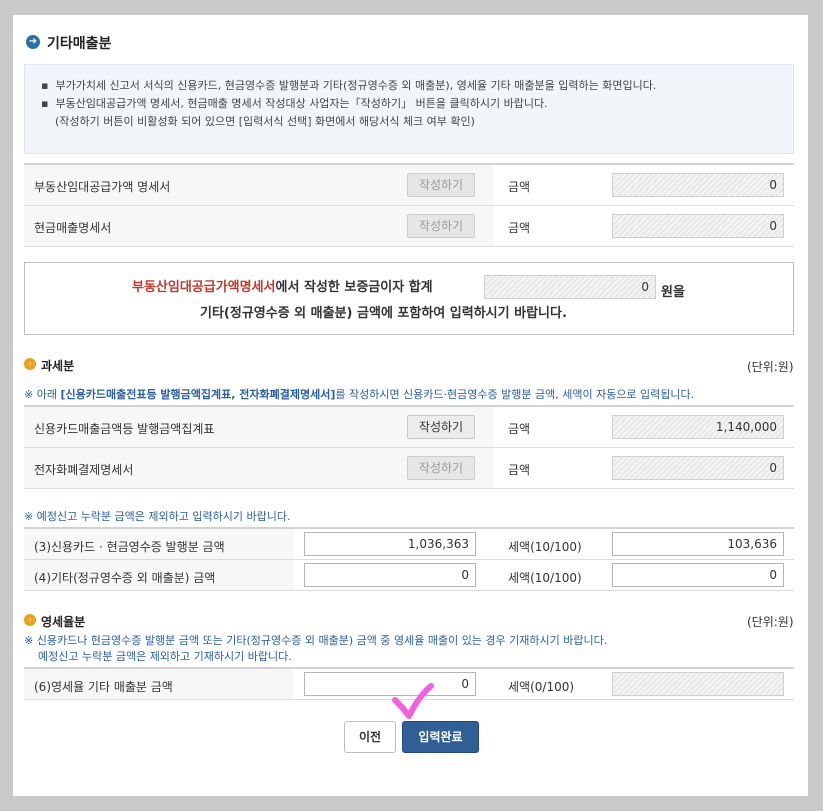 This screenshot has width=823, height=811. I want to click on prev-button: 이전, so click(370, 737).